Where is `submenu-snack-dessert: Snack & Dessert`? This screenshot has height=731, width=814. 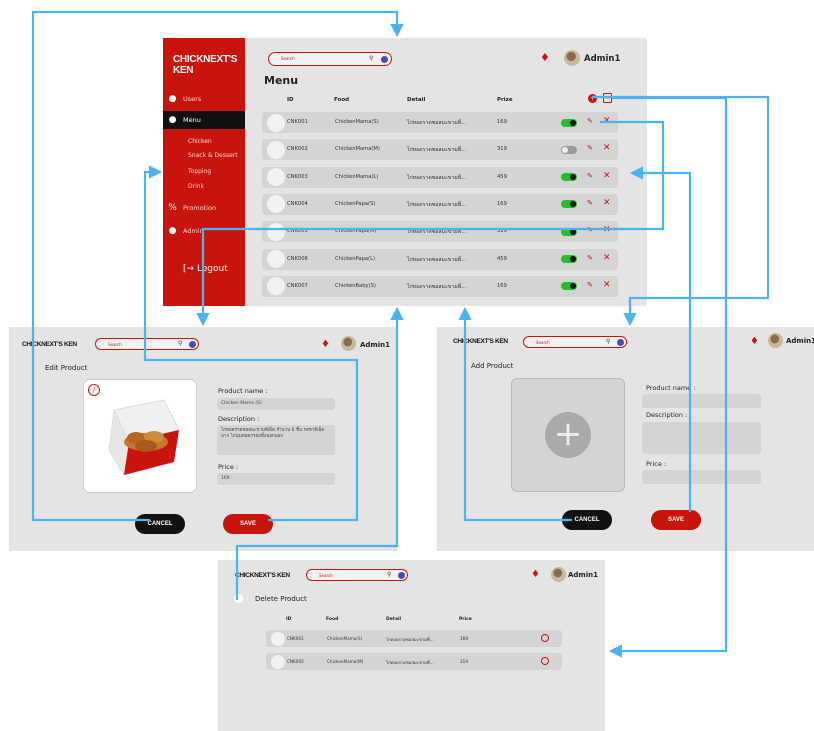
submenu-snack-dessert: Snack & Dessert is located at coordinates (213, 155).